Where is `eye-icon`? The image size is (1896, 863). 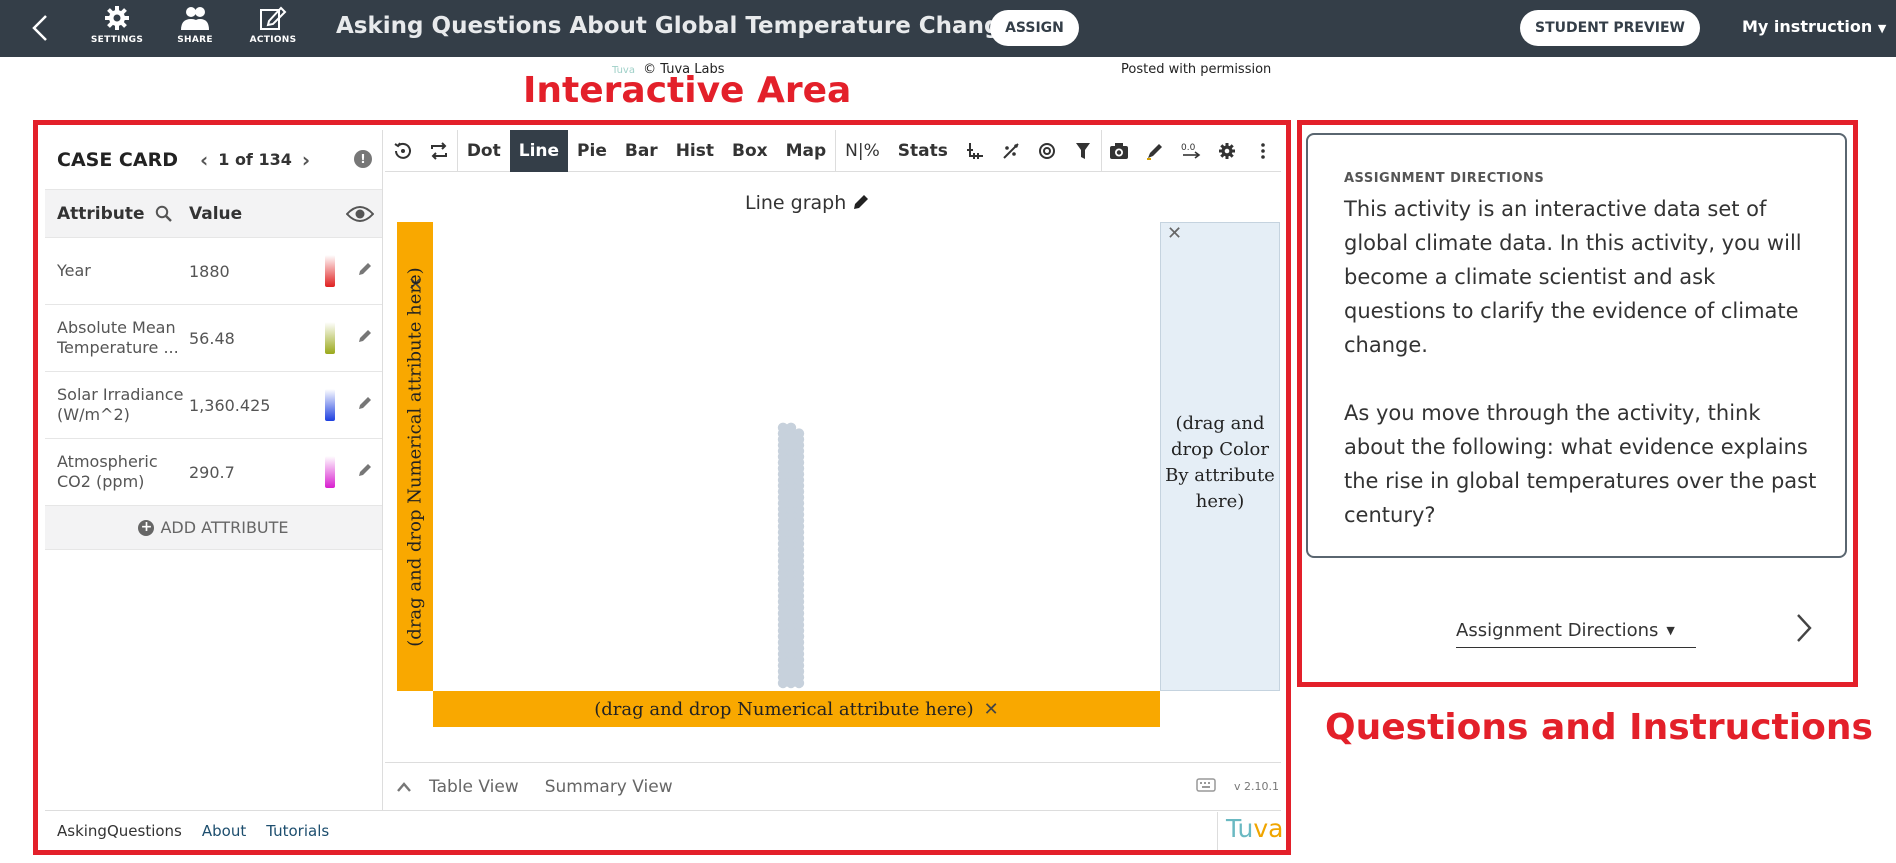
eye-icon is located at coordinates (360, 214).